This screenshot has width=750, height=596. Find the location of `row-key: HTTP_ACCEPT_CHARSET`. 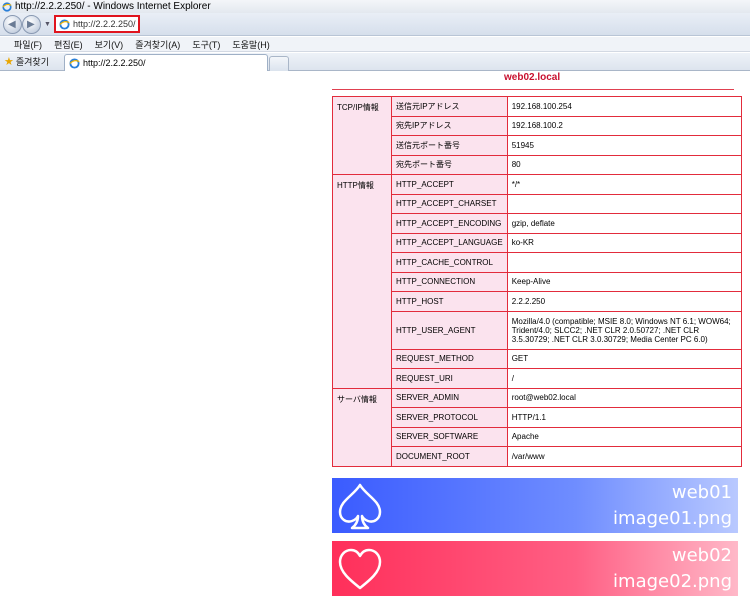

row-key: HTTP_ACCEPT_CHARSET is located at coordinates (449, 203).